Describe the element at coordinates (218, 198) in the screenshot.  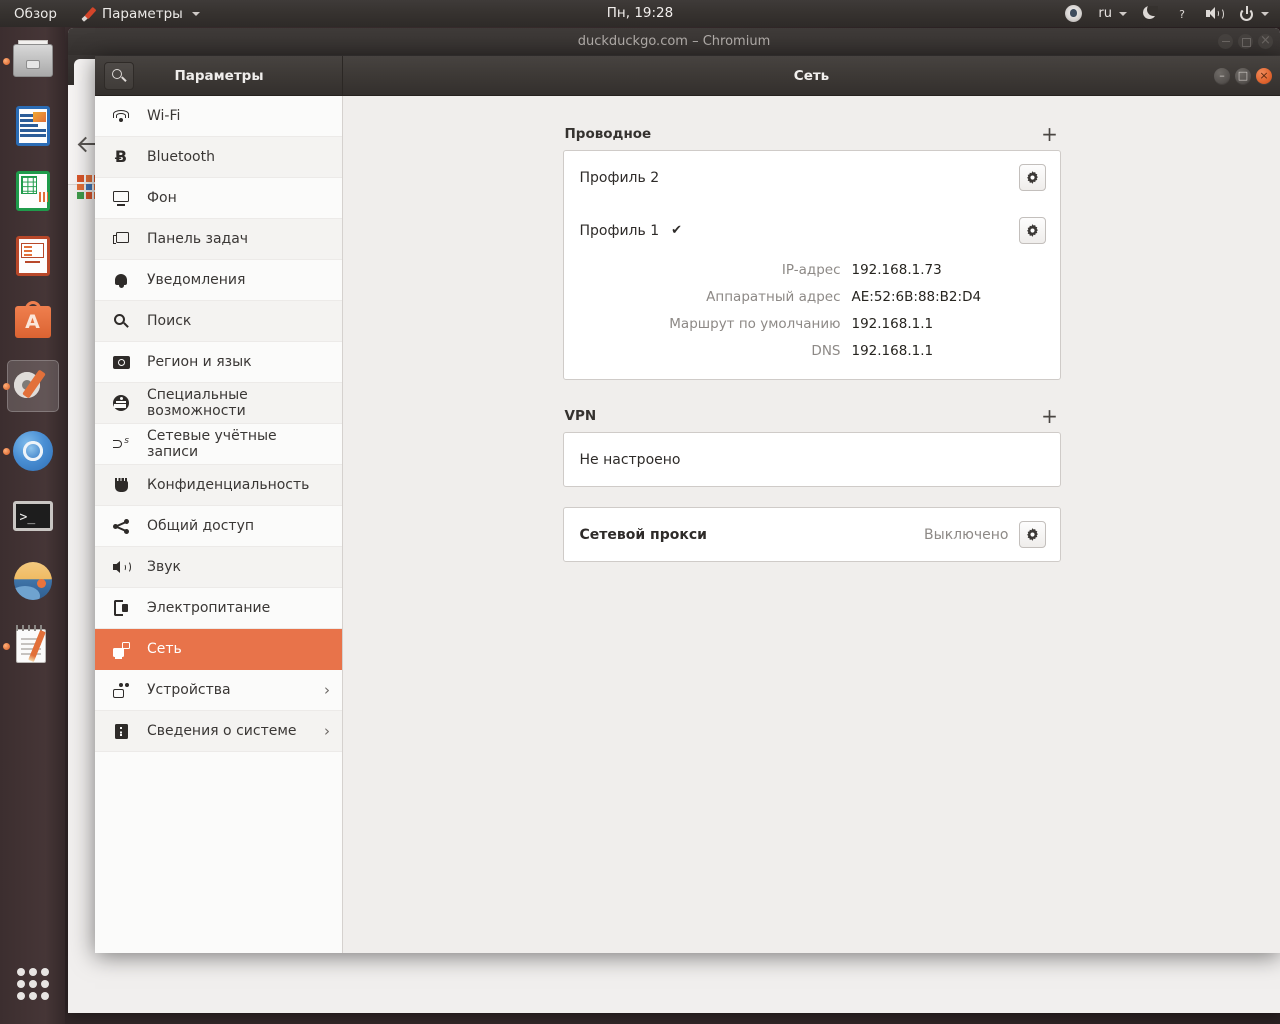
I see `sidebar-item-background: Фон` at that location.